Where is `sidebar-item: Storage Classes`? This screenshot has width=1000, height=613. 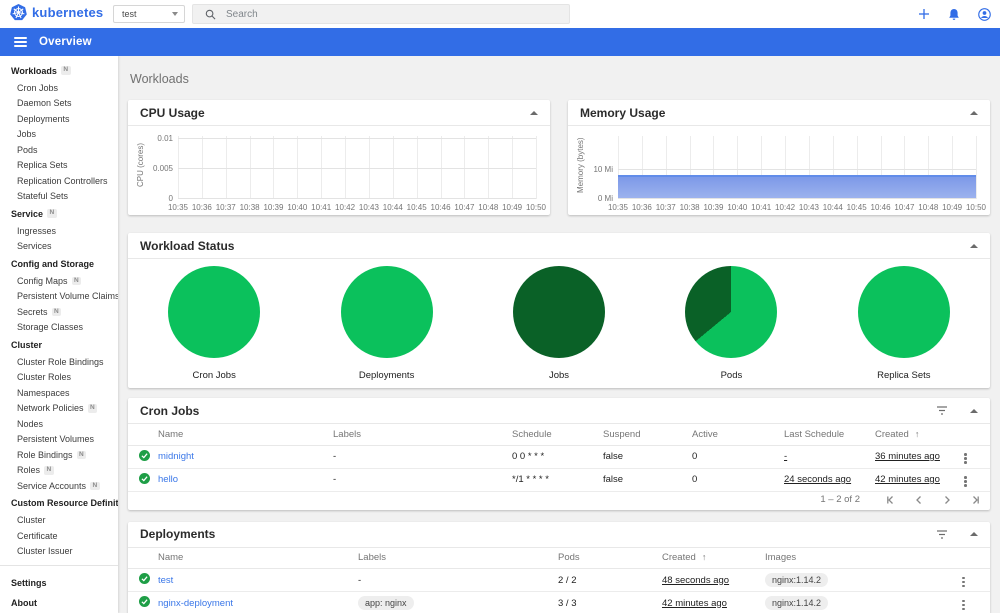 sidebar-item: Storage Classes is located at coordinates (59, 328).